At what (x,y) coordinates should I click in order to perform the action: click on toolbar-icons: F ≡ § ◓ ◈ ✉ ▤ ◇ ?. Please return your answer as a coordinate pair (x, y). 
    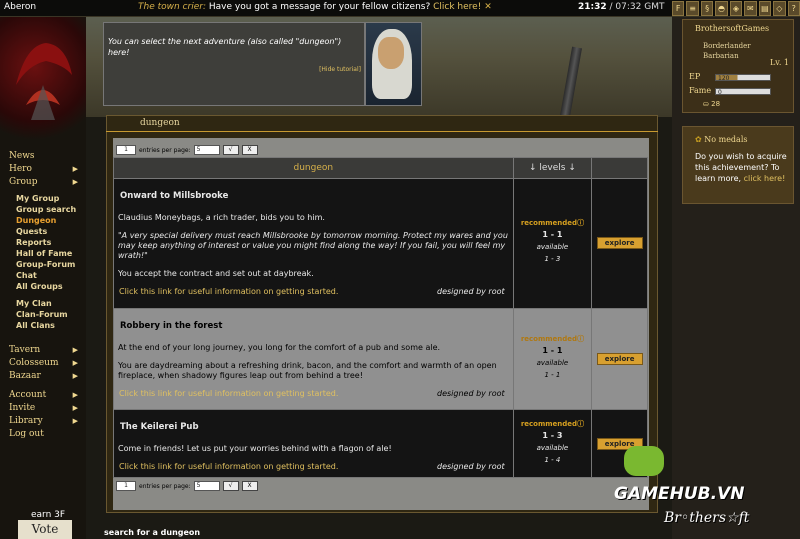
    Looking at the image, I should click on (736, 8).